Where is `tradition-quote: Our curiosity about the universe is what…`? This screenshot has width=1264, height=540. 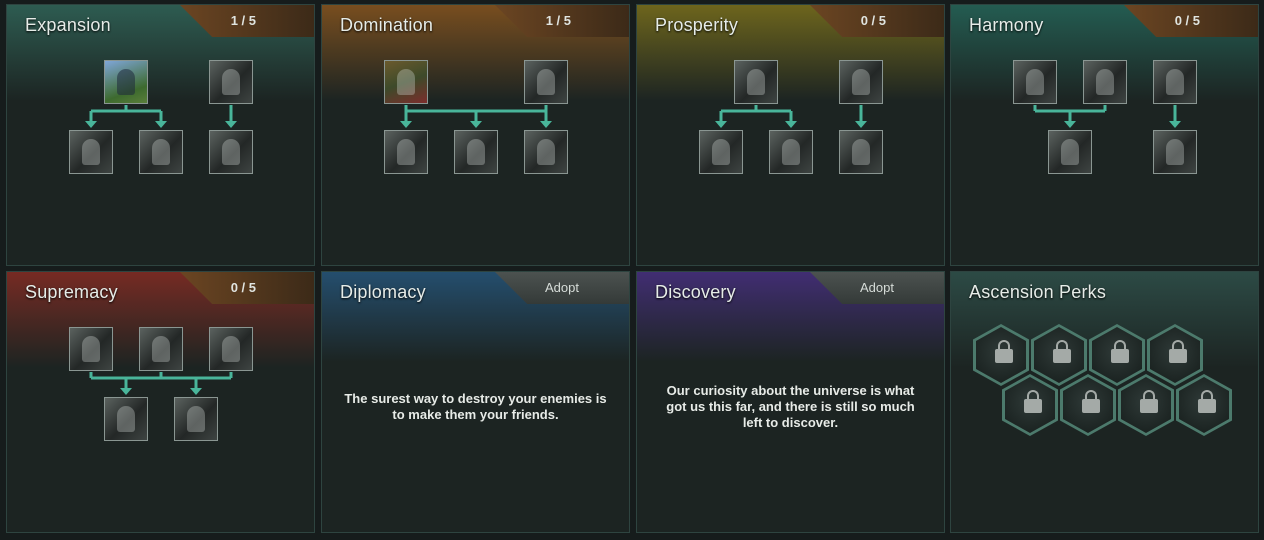 tradition-quote: Our curiosity about the universe is what… is located at coordinates (790, 406).